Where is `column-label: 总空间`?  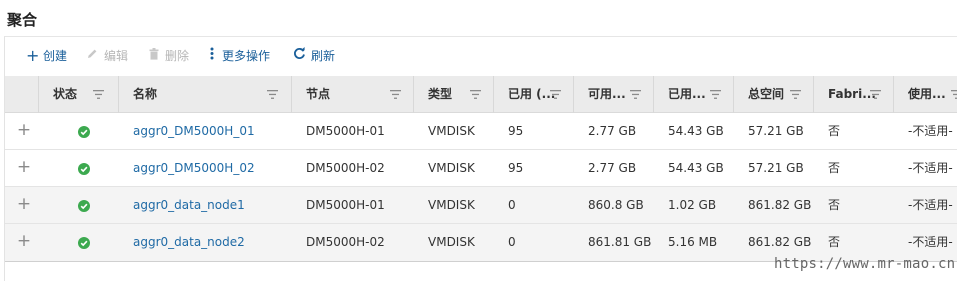
column-label: 总空间 is located at coordinates (766, 94).